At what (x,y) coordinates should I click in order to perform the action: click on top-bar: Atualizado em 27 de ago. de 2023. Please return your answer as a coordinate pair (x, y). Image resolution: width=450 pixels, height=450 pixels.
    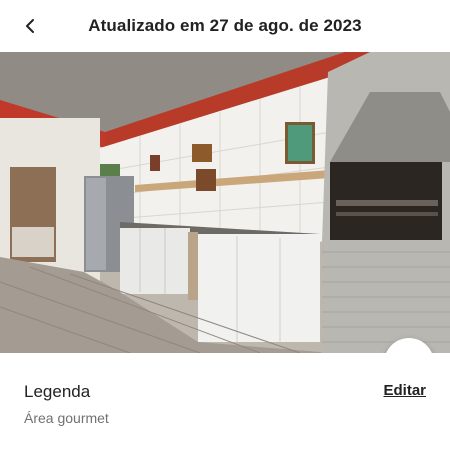
    Looking at the image, I should click on (225, 26).